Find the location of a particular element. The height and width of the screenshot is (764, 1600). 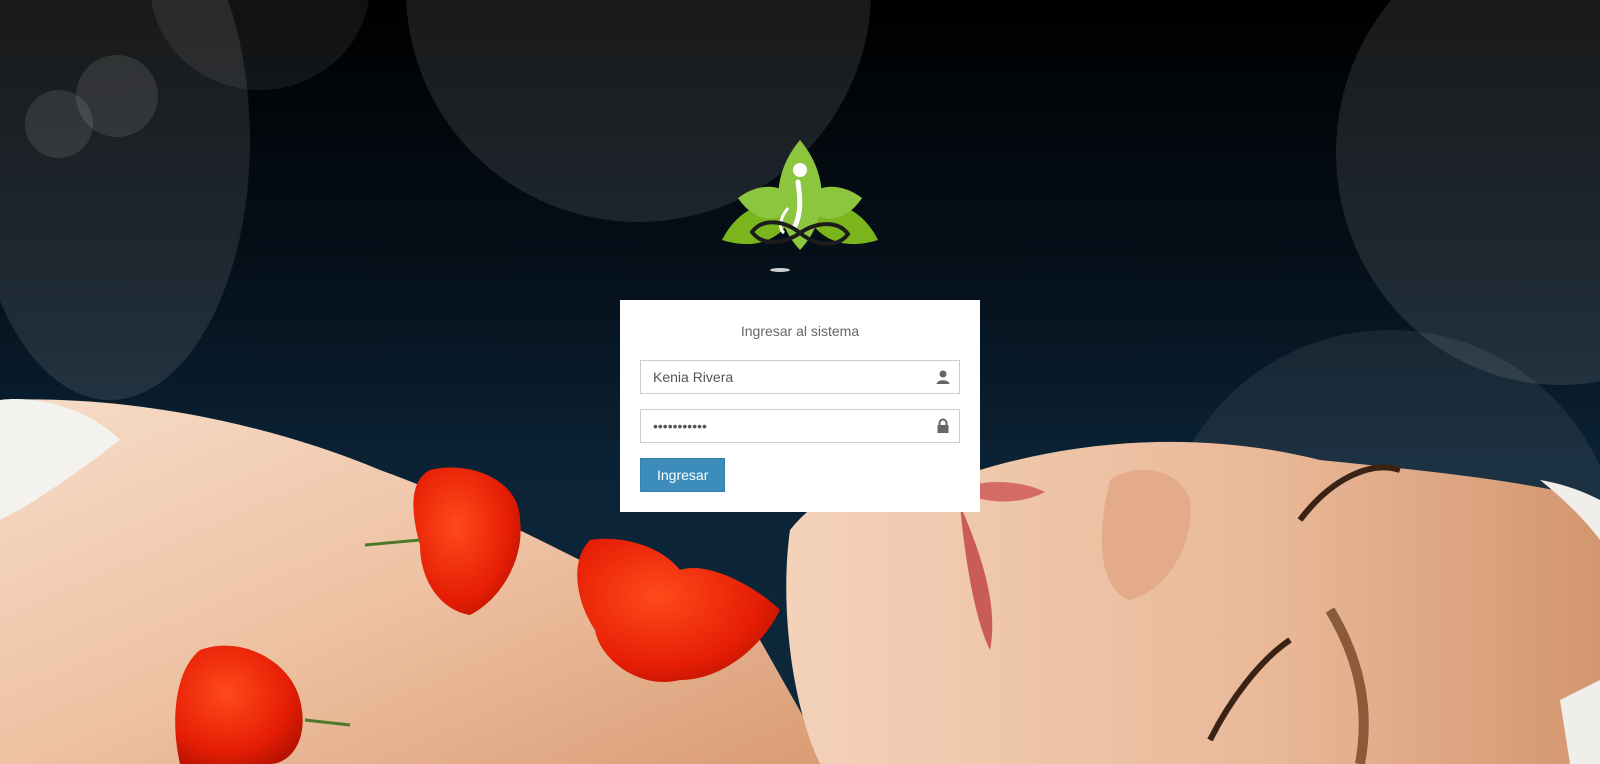

password-input is located at coordinates (800, 426).